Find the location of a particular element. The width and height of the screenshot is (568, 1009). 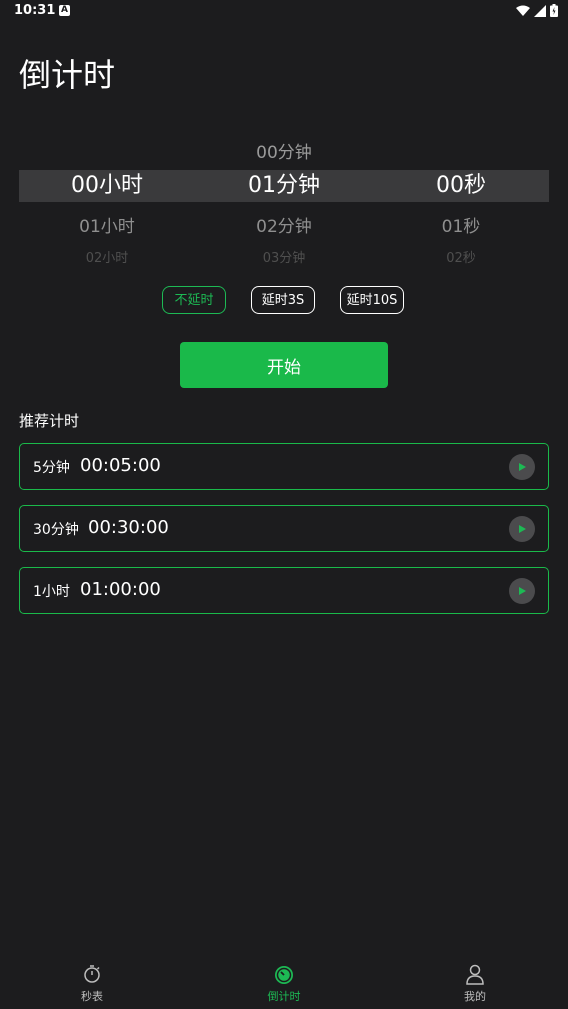

delay-3s-button: 延时3S is located at coordinates (283, 300).